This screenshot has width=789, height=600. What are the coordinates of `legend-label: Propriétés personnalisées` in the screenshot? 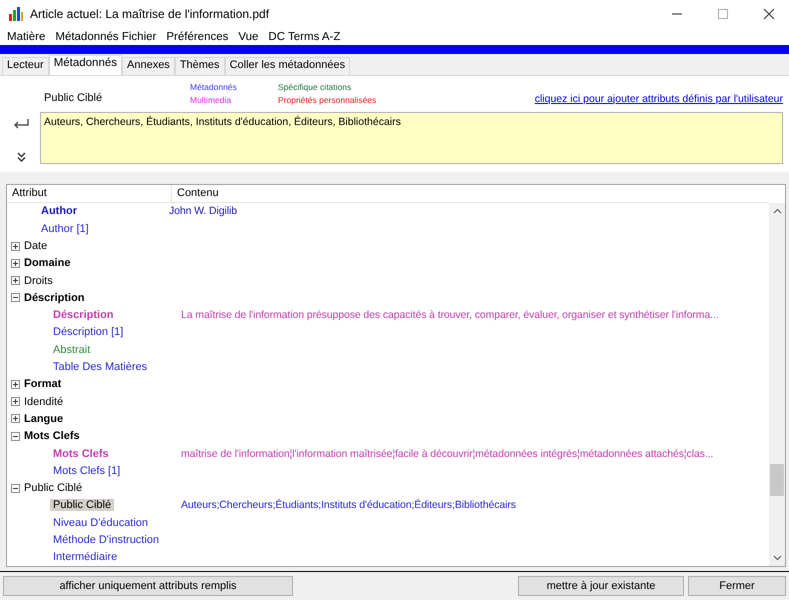 It's located at (328, 100).